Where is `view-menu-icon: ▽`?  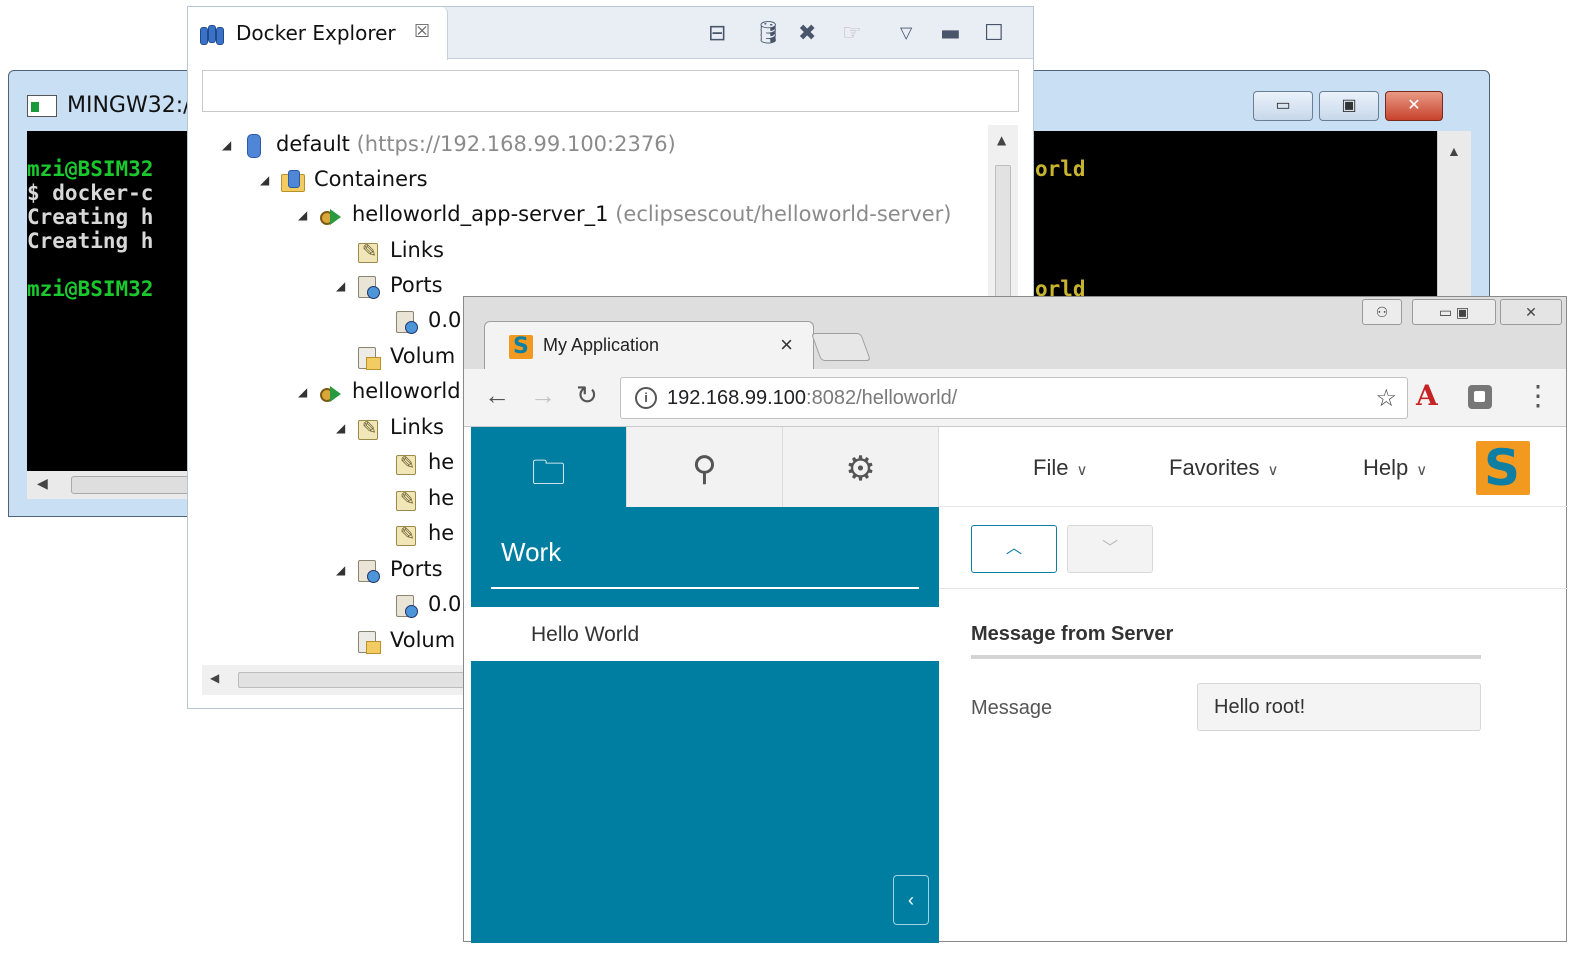
view-menu-icon: ▽ is located at coordinates (906, 32).